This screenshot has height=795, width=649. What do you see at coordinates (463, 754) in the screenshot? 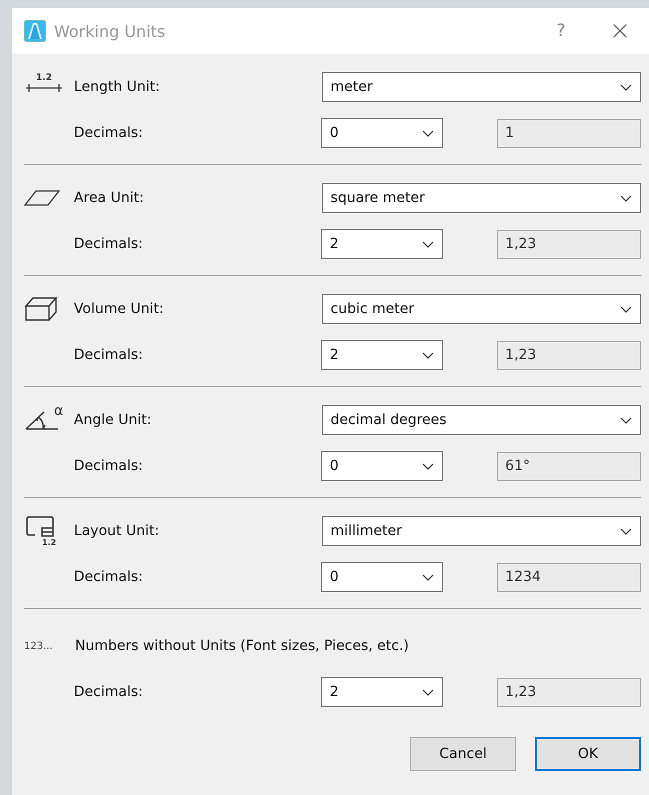
I see `cancel-button: Cancel` at bounding box center [463, 754].